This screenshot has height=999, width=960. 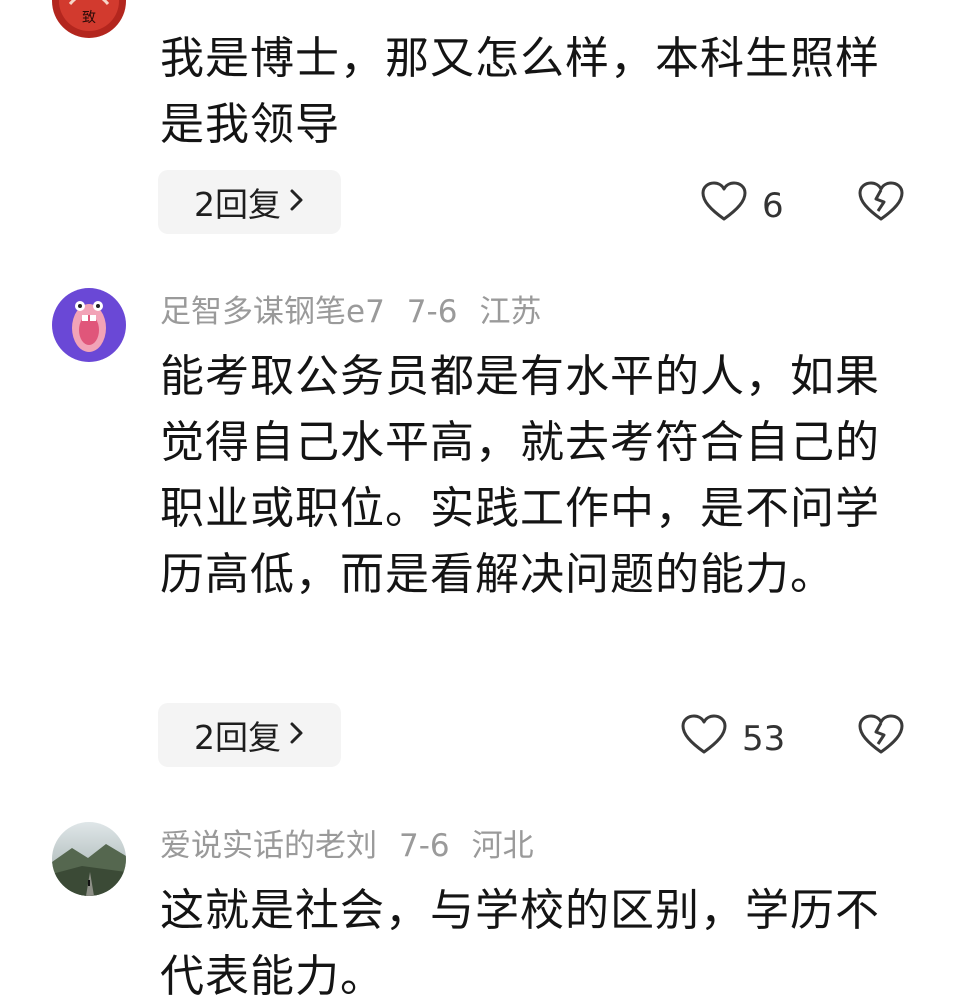 I want to click on like-button: 53, so click(x=732, y=738).